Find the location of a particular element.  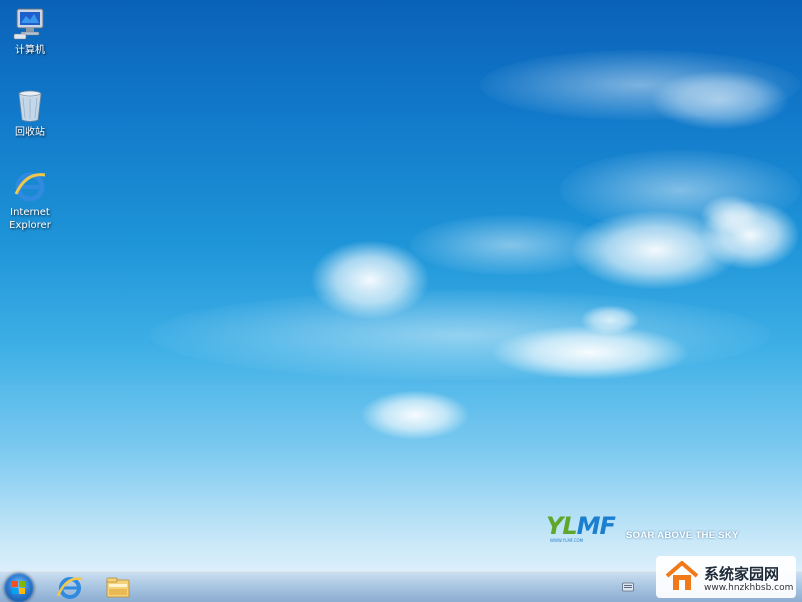

brand-tagline: SOAR ABOVE THE SKY is located at coordinates (682, 535).